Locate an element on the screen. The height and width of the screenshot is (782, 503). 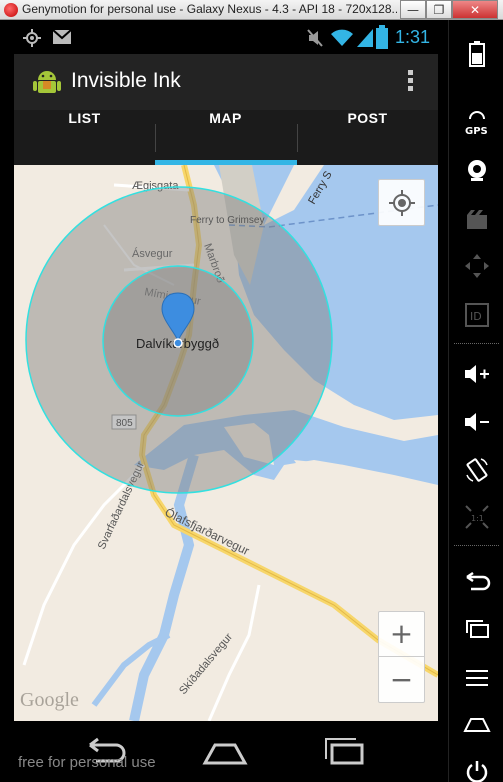
mute-icon is located at coordinates (315, 40).